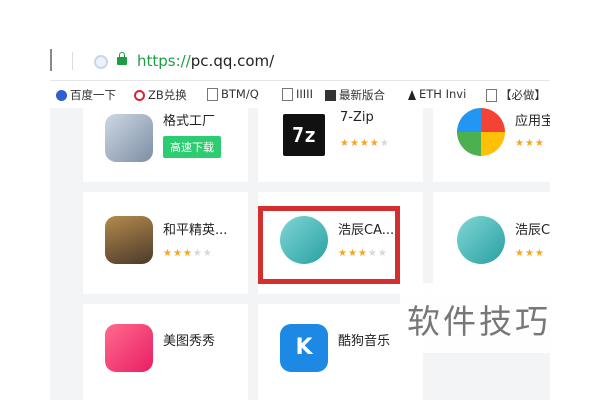  I want to click on url-host: pc.qq.com, so click(230, 61).